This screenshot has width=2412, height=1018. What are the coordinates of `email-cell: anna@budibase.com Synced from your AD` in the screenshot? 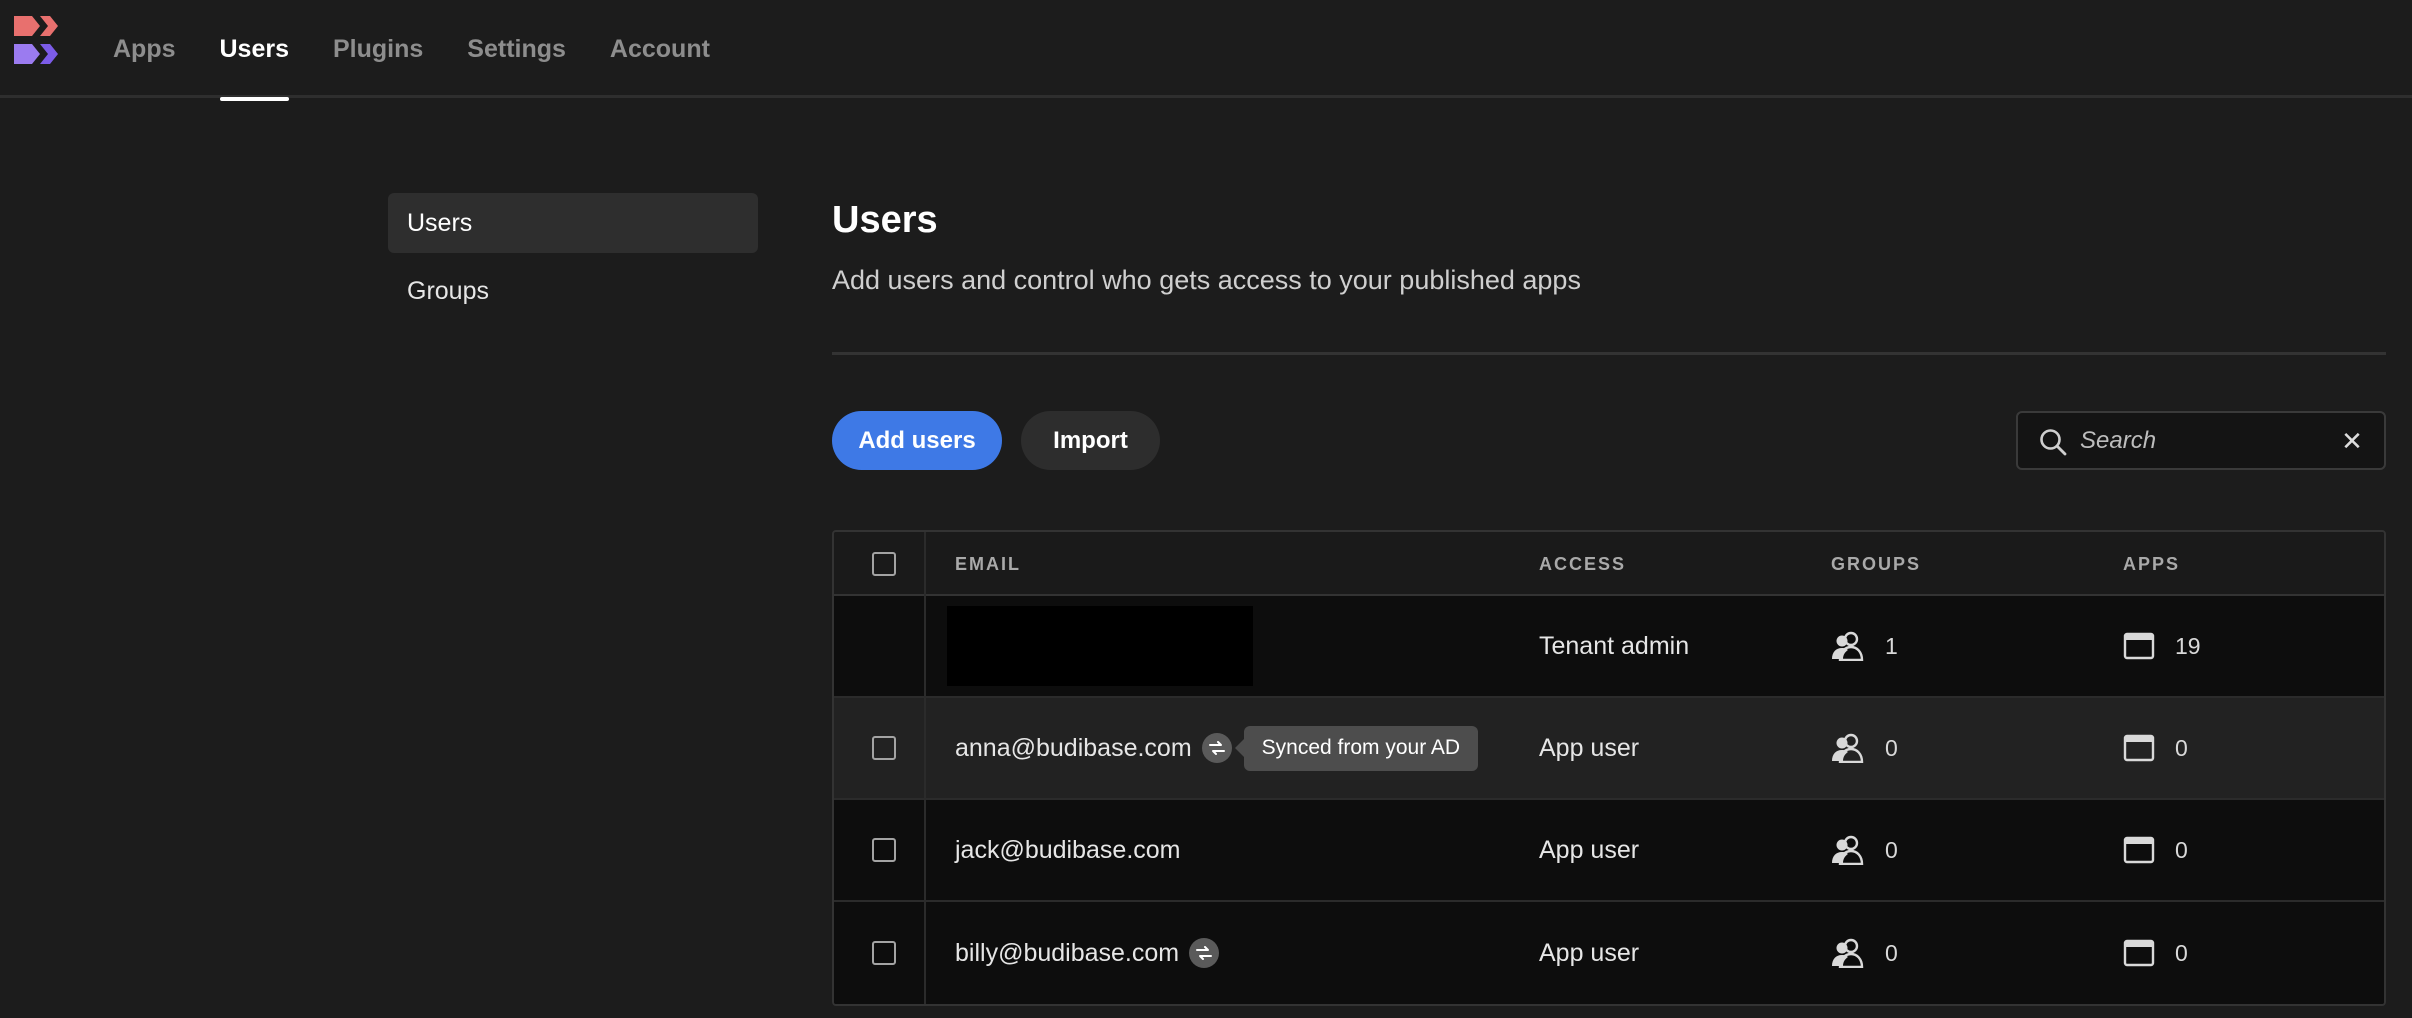 It's located at (1217, 748).